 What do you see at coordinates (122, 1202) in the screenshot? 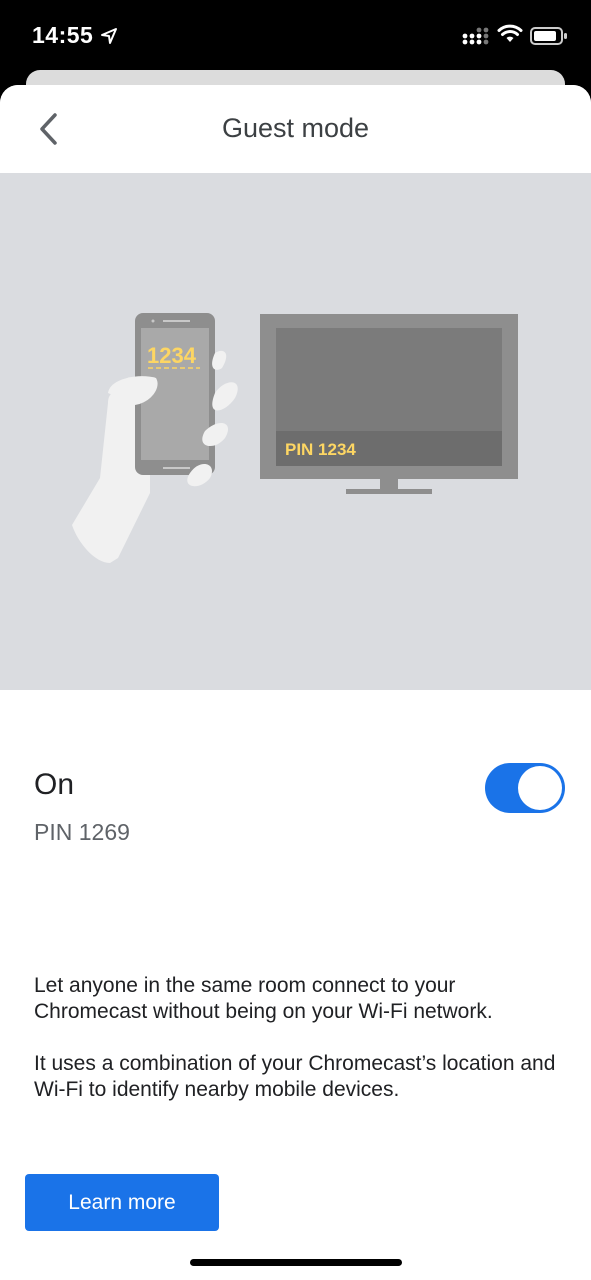
I see `learn-more-button: Learn more` at bounding box center [122, 1202].